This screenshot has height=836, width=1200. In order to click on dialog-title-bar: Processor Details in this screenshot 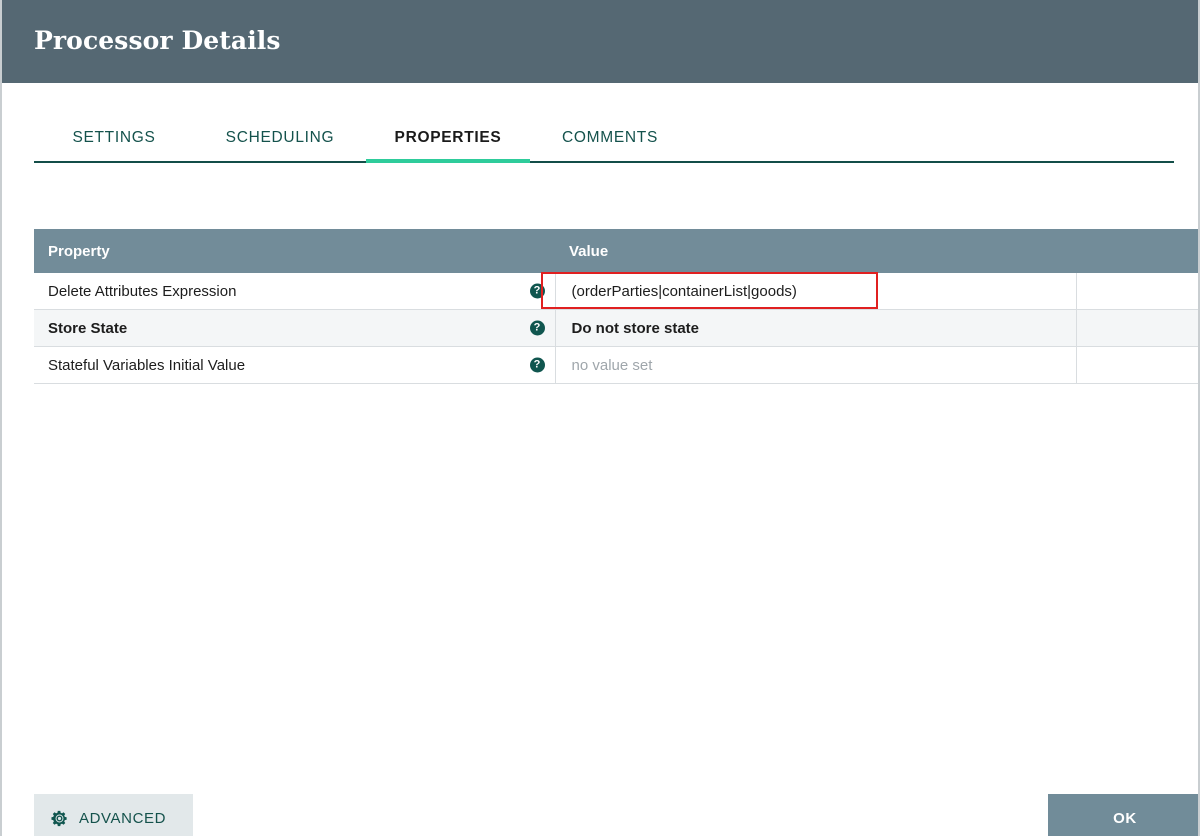, I will do `click(600, 41)`.